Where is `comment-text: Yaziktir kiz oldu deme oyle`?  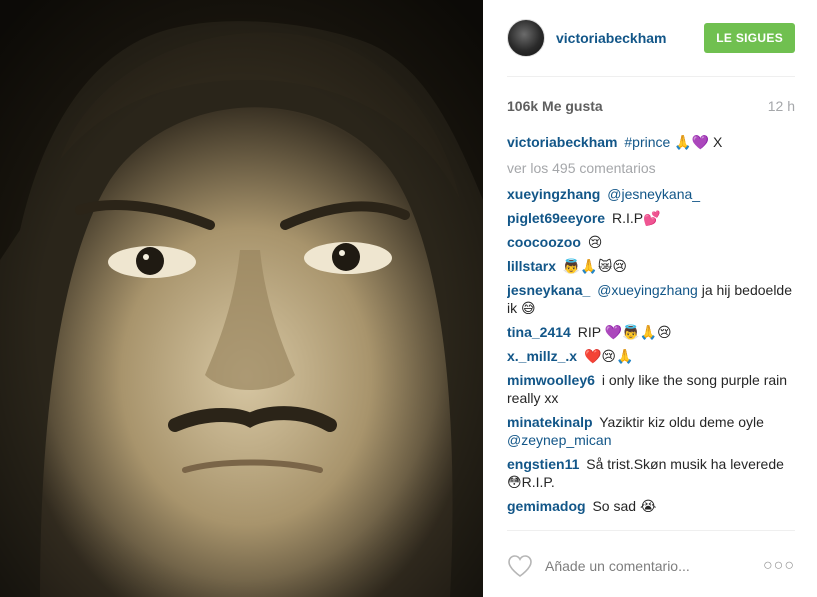 comment-text: Yaziktir kiz oldu deme oyle is located at coordinates (681, 422).